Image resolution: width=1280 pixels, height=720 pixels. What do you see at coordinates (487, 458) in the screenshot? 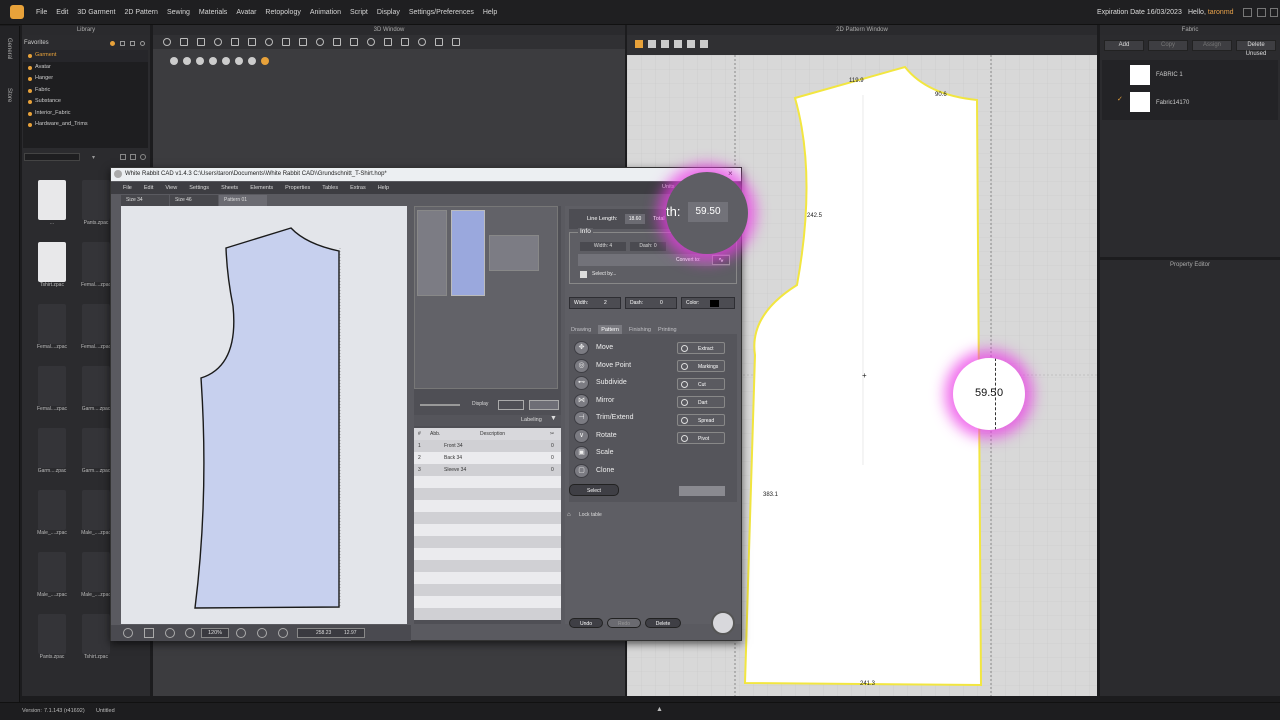
I see `table-row: 2 Back 34 0` at bounding box center [487, 458].